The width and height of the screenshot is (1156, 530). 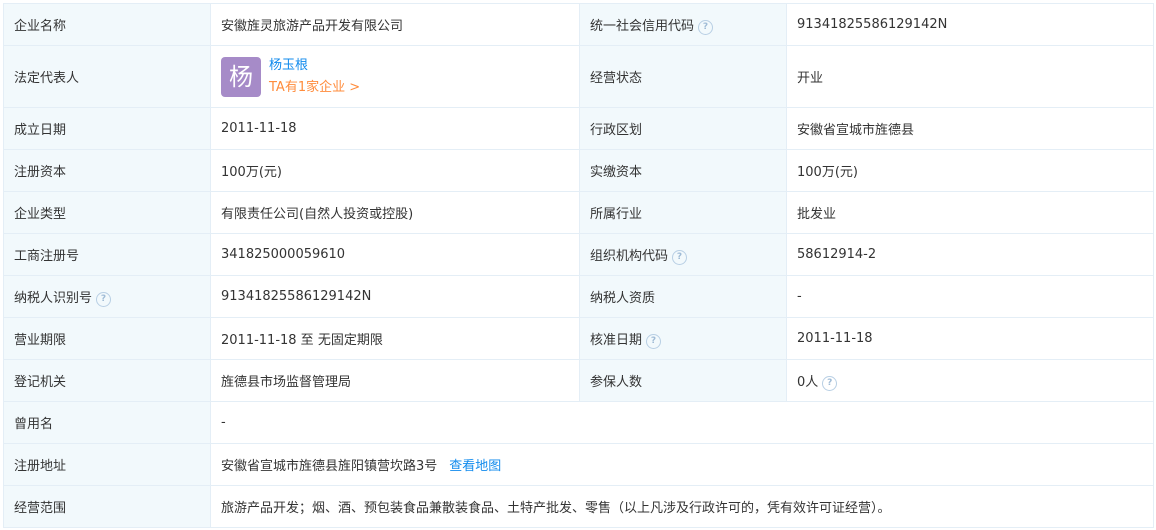 What do you see at coordinates (683, 170) in the screenshot?
I see `paid-capital-label: 实缴资本` at bounding box center [683, 170].